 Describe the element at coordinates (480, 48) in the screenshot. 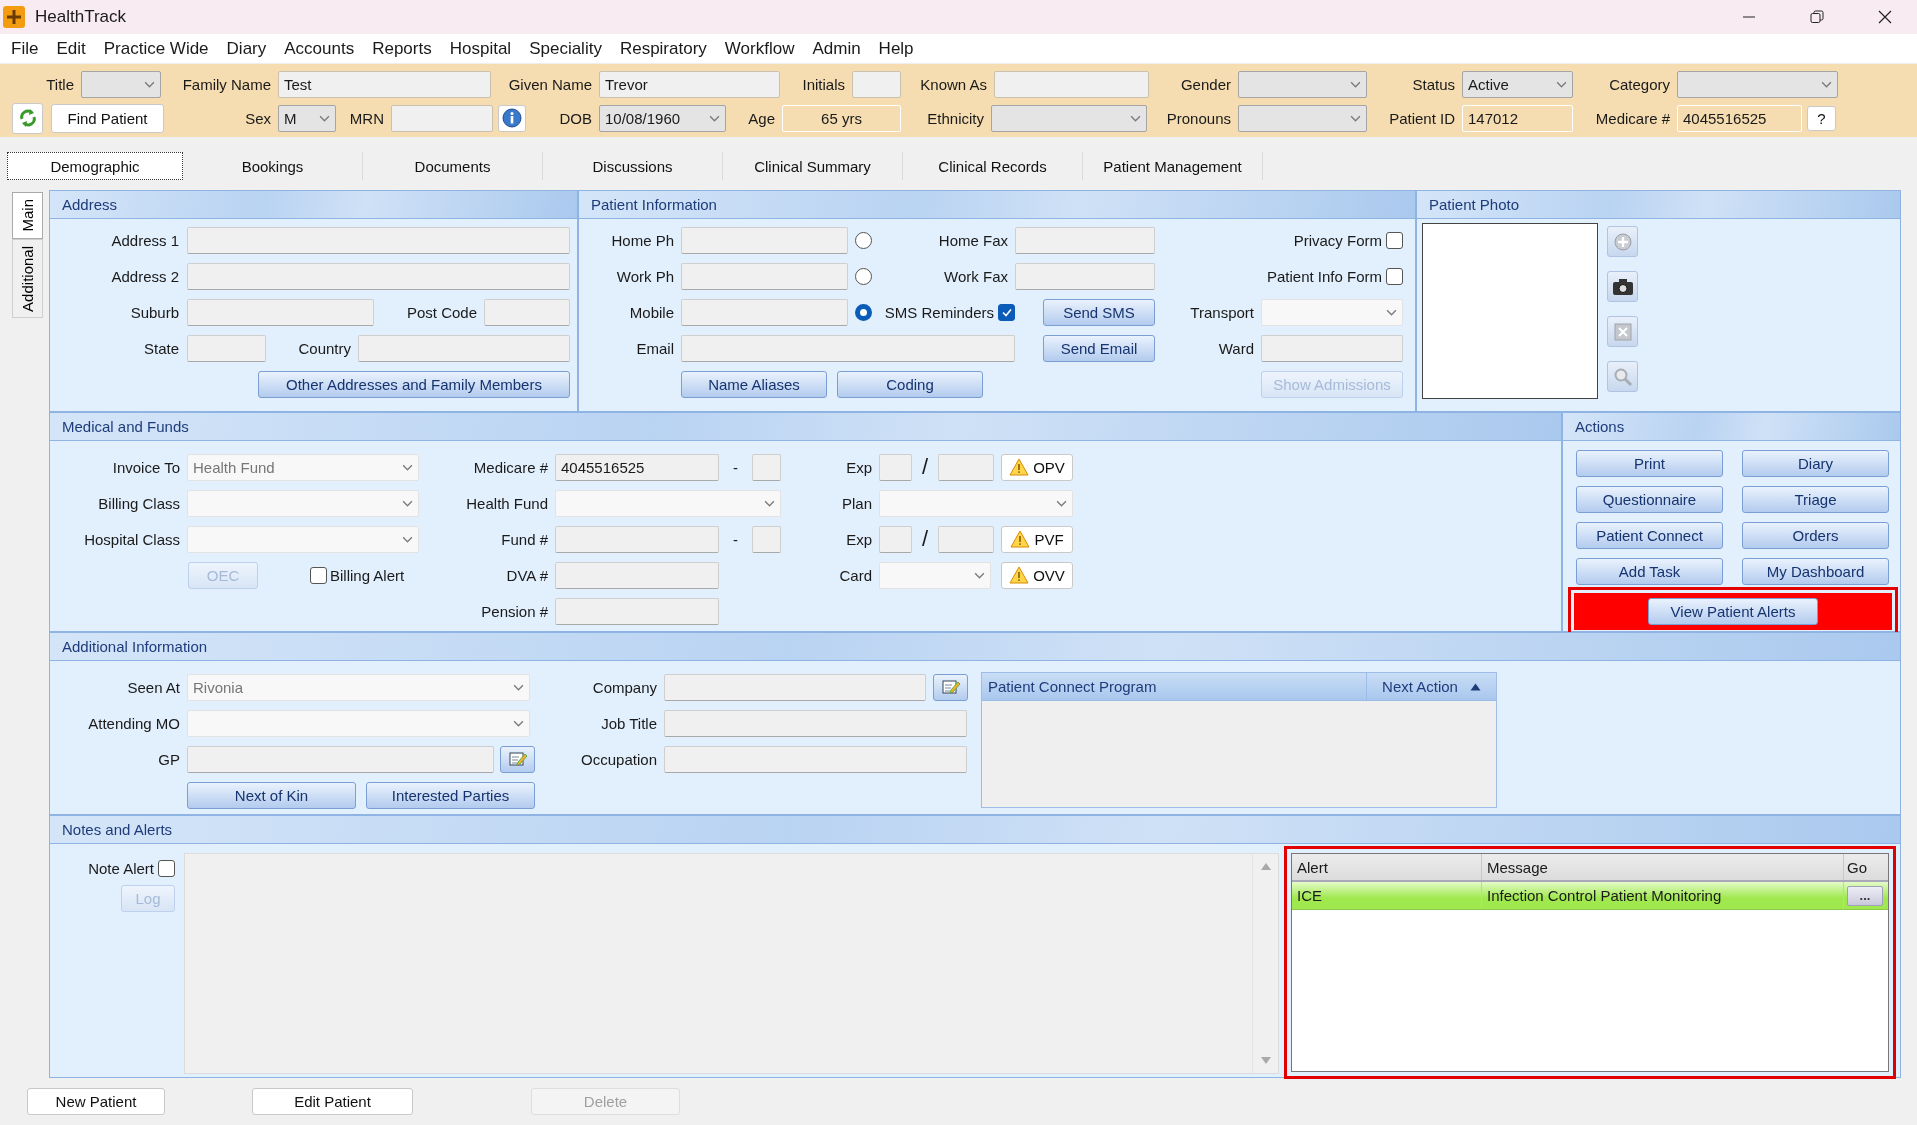

I see `menu-item: Hospital` at that location.